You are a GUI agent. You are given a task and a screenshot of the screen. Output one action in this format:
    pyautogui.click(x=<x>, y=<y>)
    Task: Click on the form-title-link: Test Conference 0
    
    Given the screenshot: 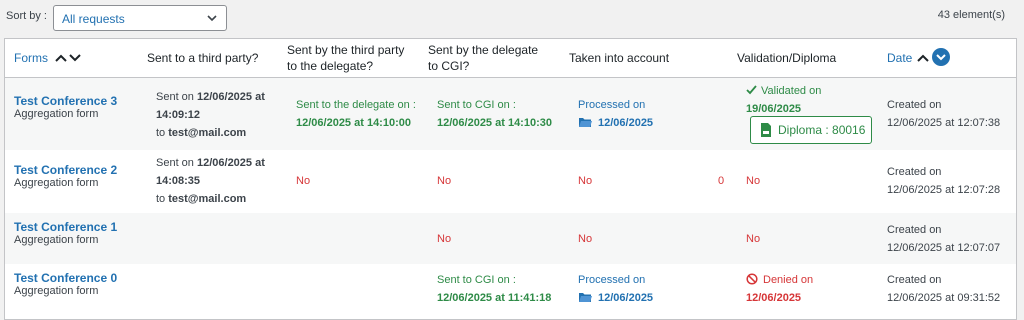 What is the action you would take?
    pyautogui.click(x=65, y=278)
    